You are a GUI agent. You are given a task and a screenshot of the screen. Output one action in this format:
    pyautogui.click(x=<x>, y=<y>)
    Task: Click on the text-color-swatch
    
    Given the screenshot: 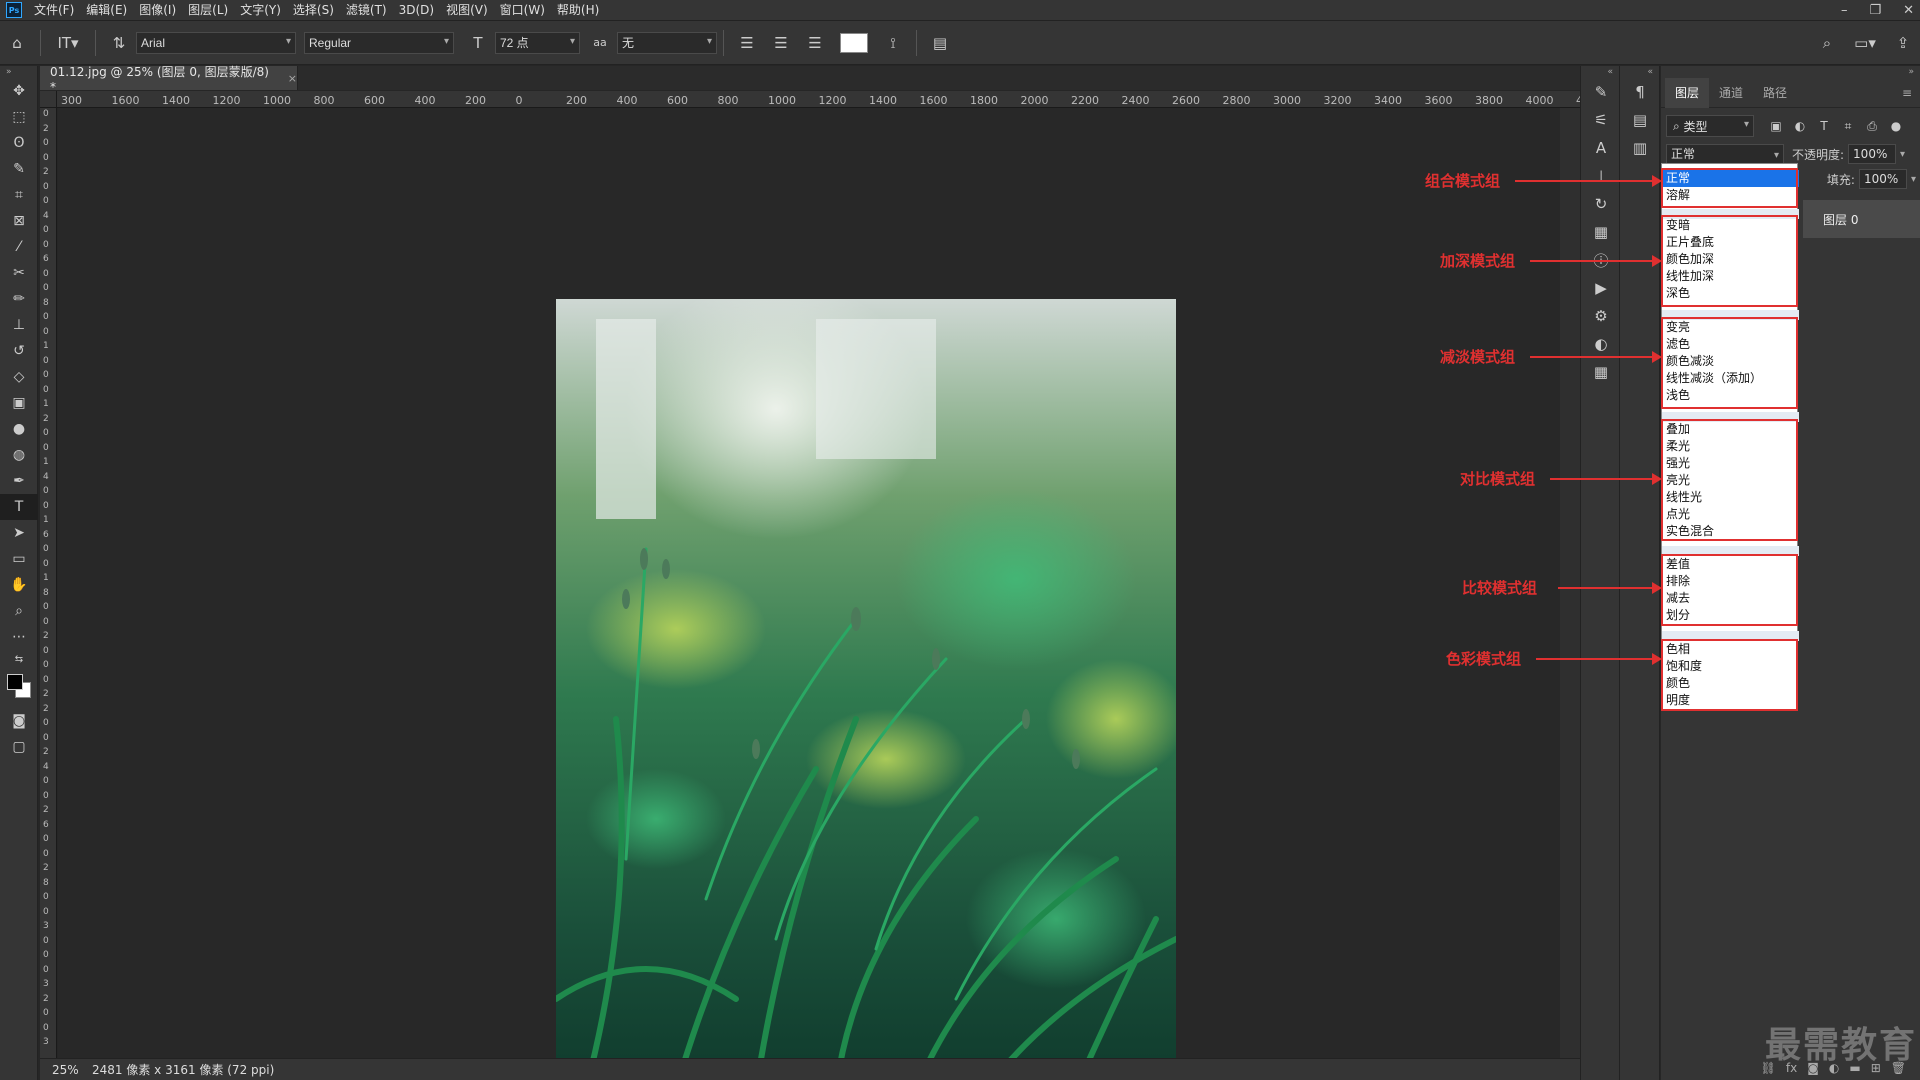 What is the action you would take?
    pyautogui.click(x=854, y=42)
    